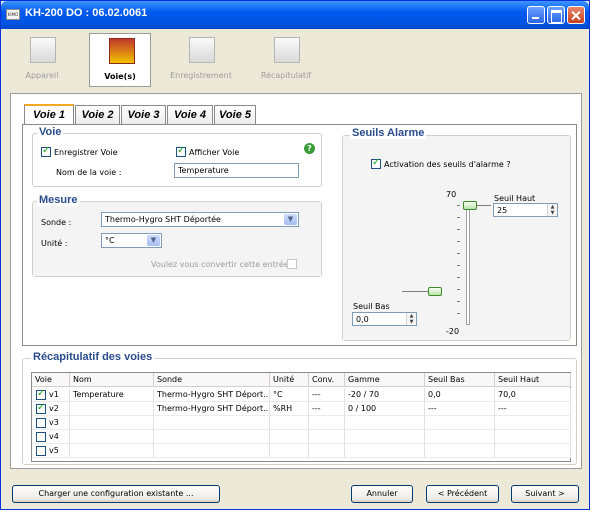  I want to click on recap-title: Récapitulatif des voies, so click(93, 357).